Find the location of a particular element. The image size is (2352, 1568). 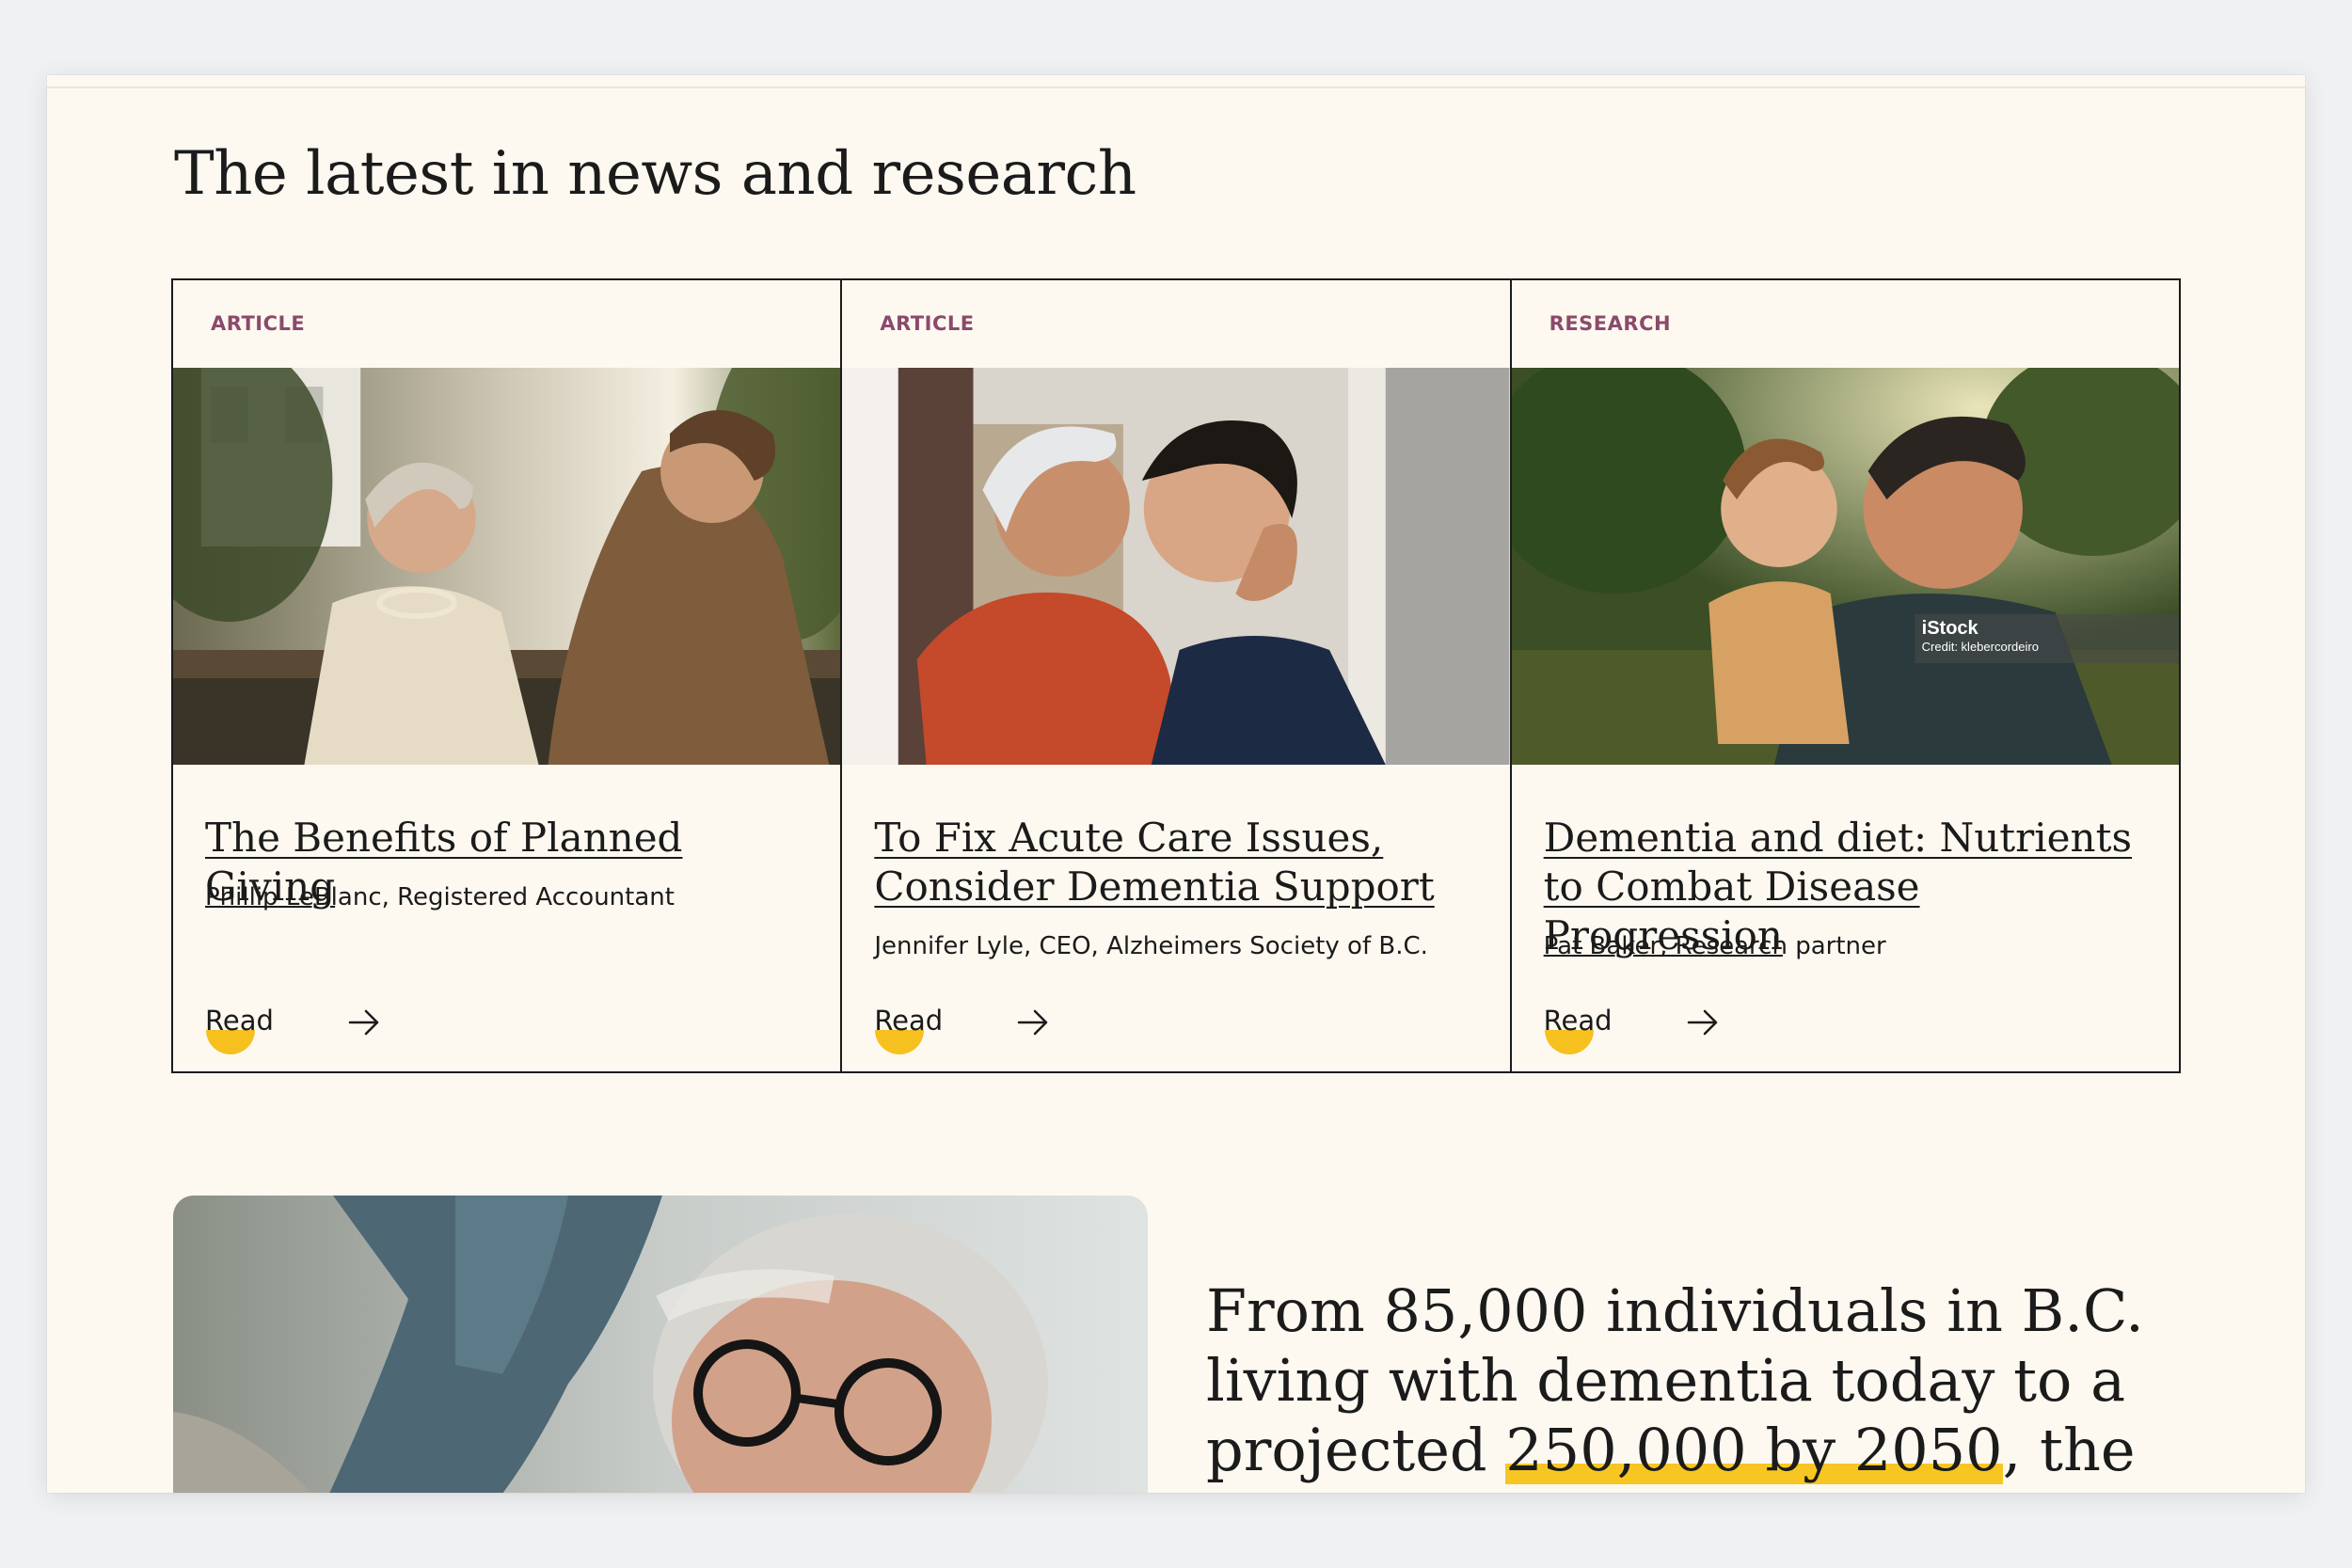

card-author: Pat Baker, Research partner is located at coordinates (1714, 946).